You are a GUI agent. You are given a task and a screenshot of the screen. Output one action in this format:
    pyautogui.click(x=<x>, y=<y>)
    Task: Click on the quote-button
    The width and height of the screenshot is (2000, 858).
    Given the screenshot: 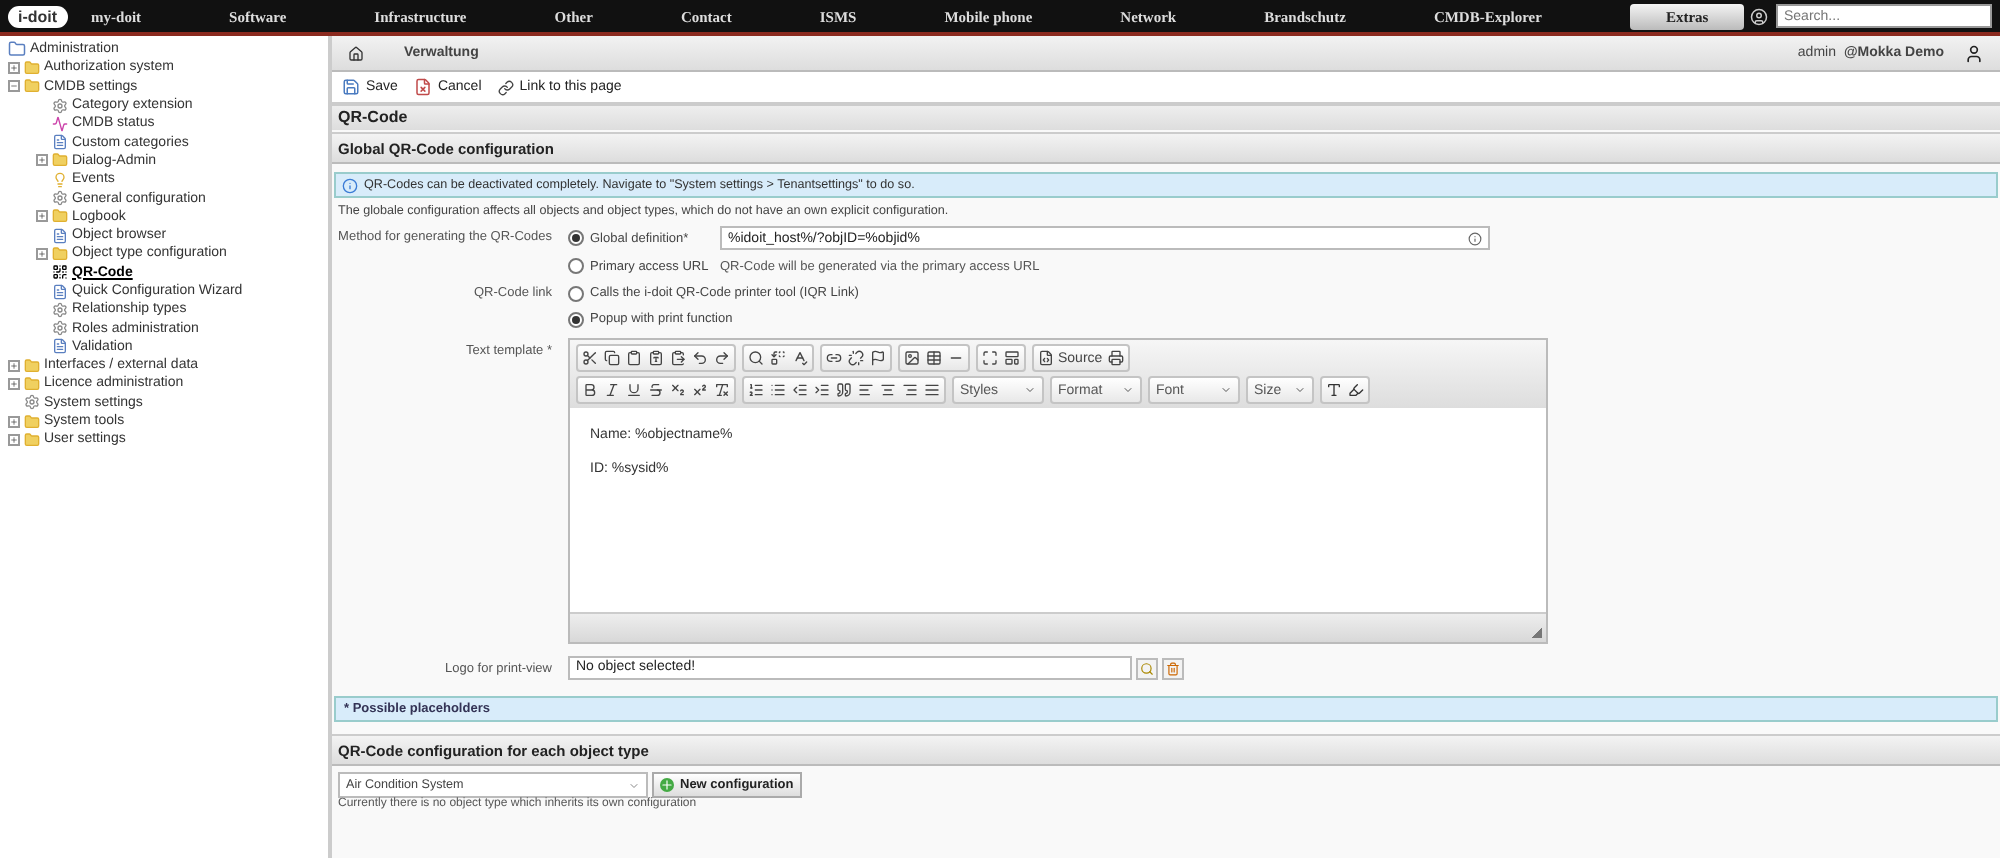 What is the action you would take?
    pyautogui.click(x=844, y=390)
    